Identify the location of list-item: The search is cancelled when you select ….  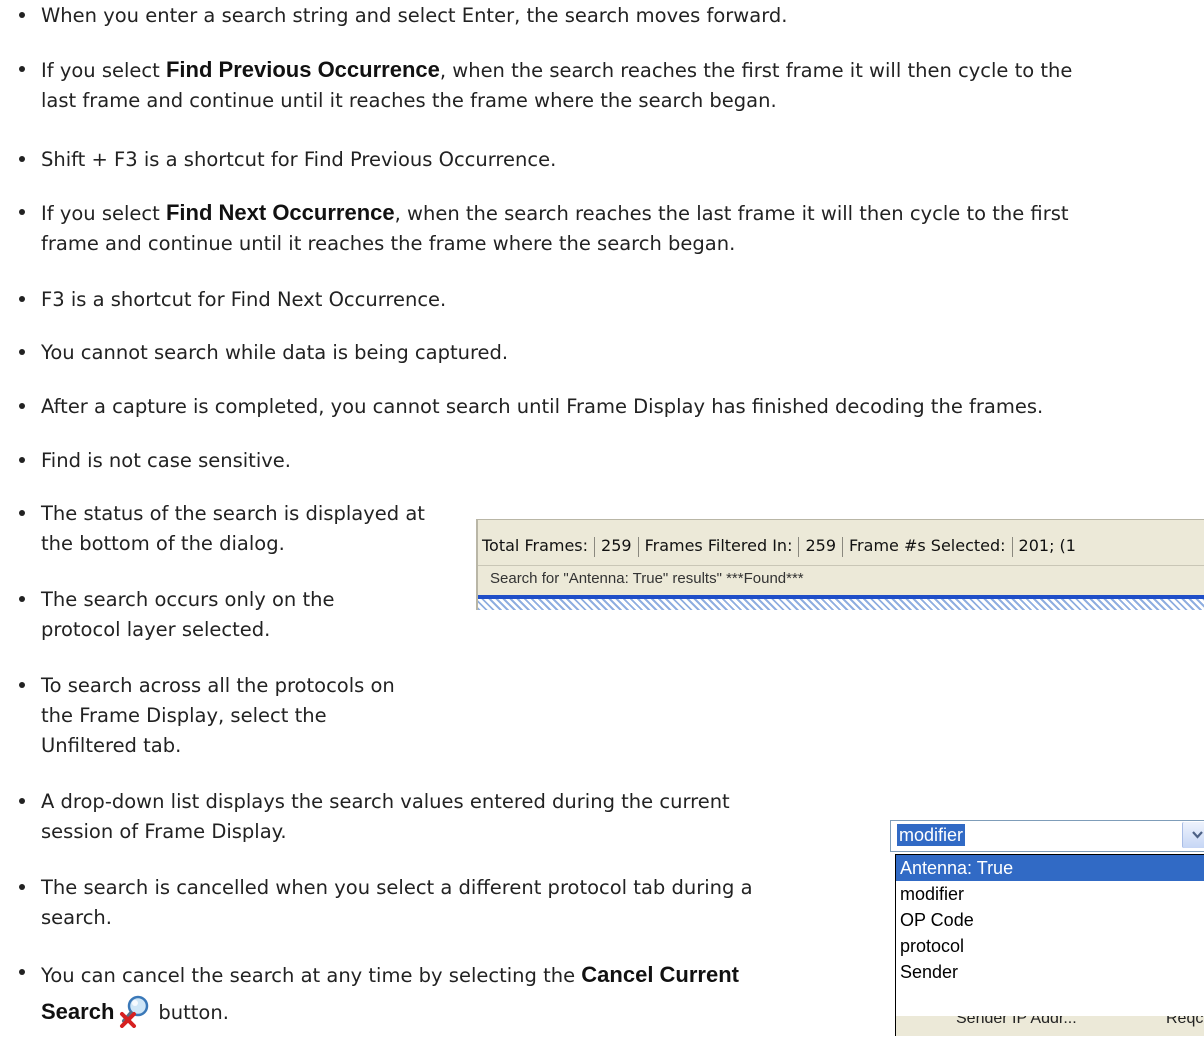
(376, 903).